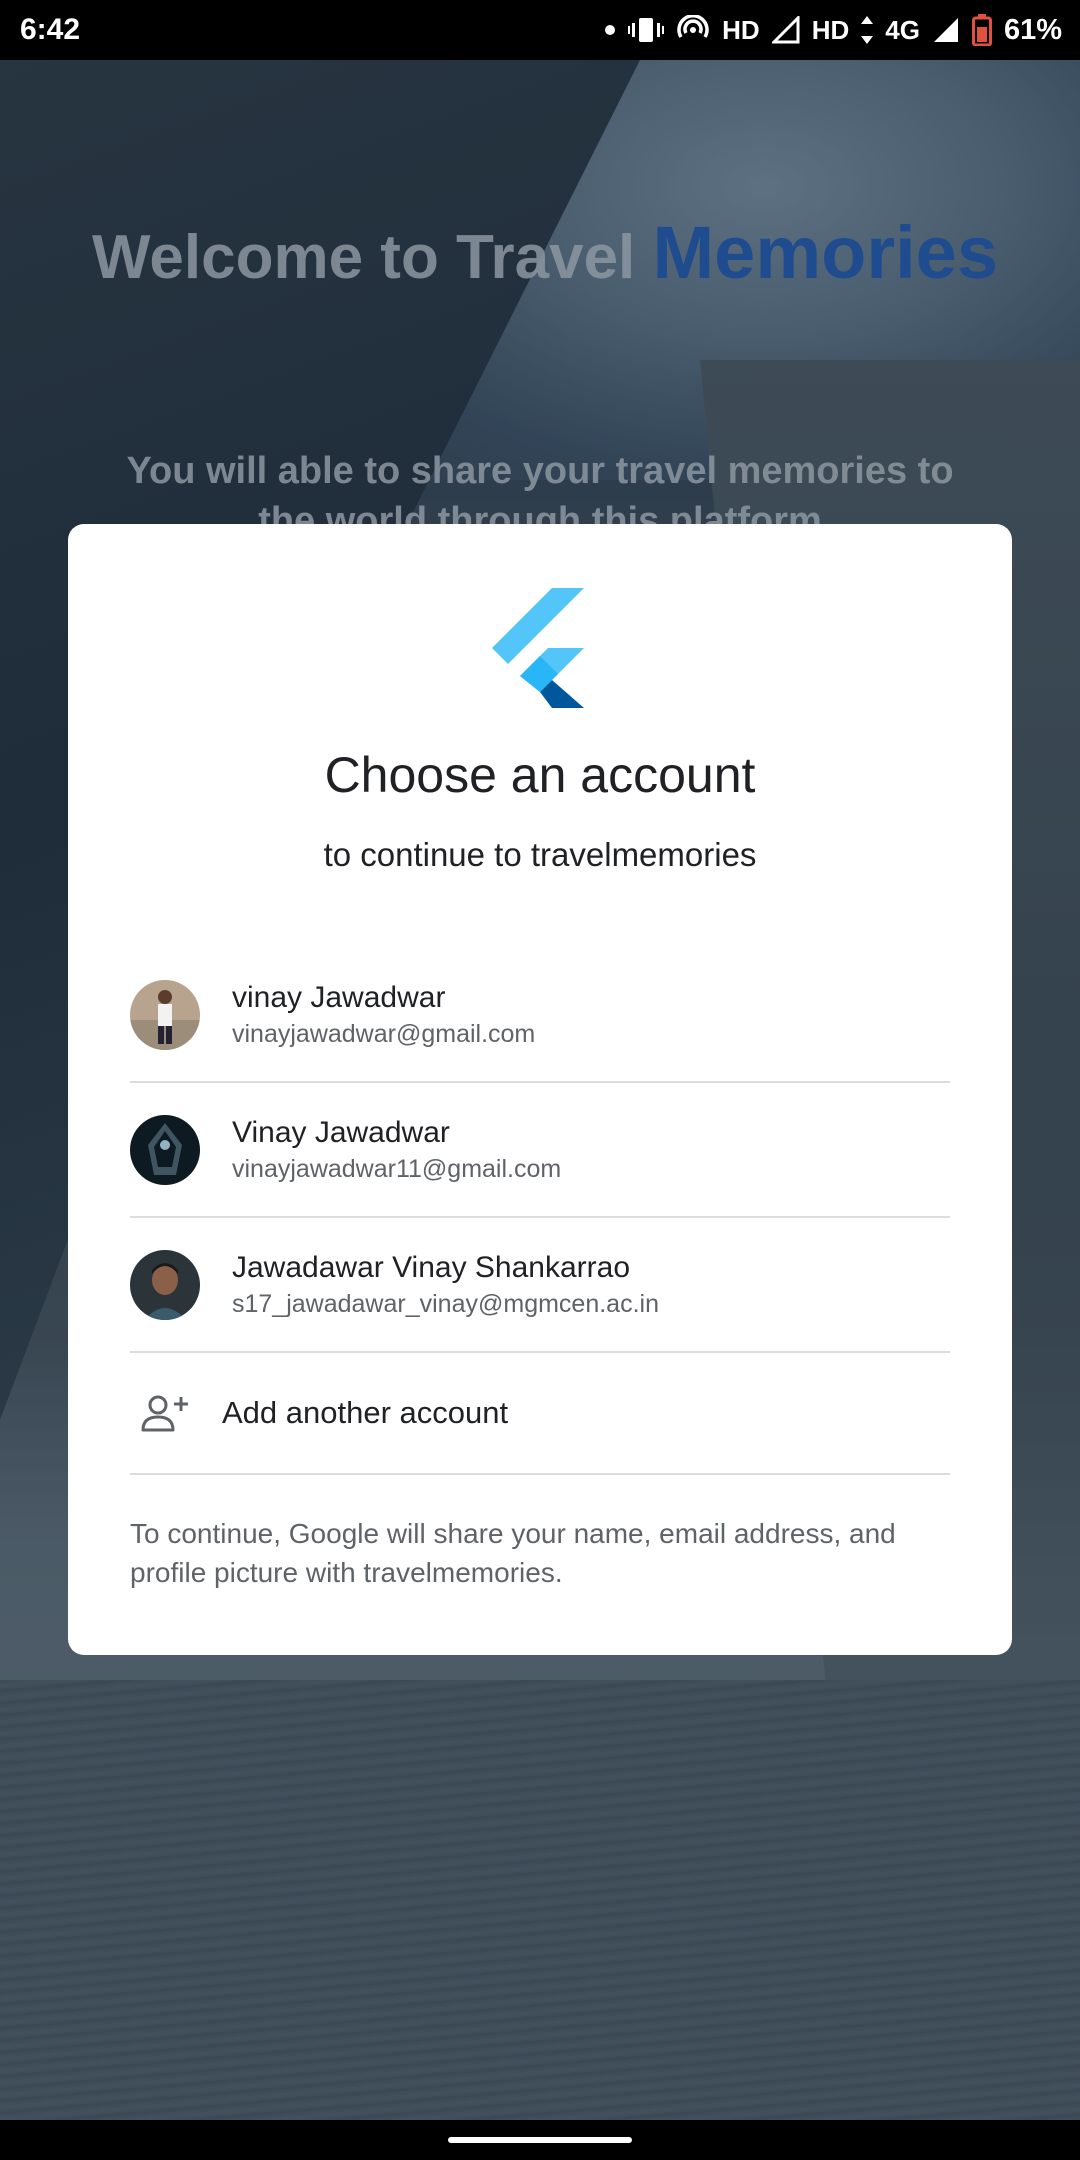 The image size is (1080, 2160). Describe the element at coordinates (445, 1303) in the screenshot. I see `account-email: s17_jawadawar_vinay@mgmcen.ac.in` at that location.